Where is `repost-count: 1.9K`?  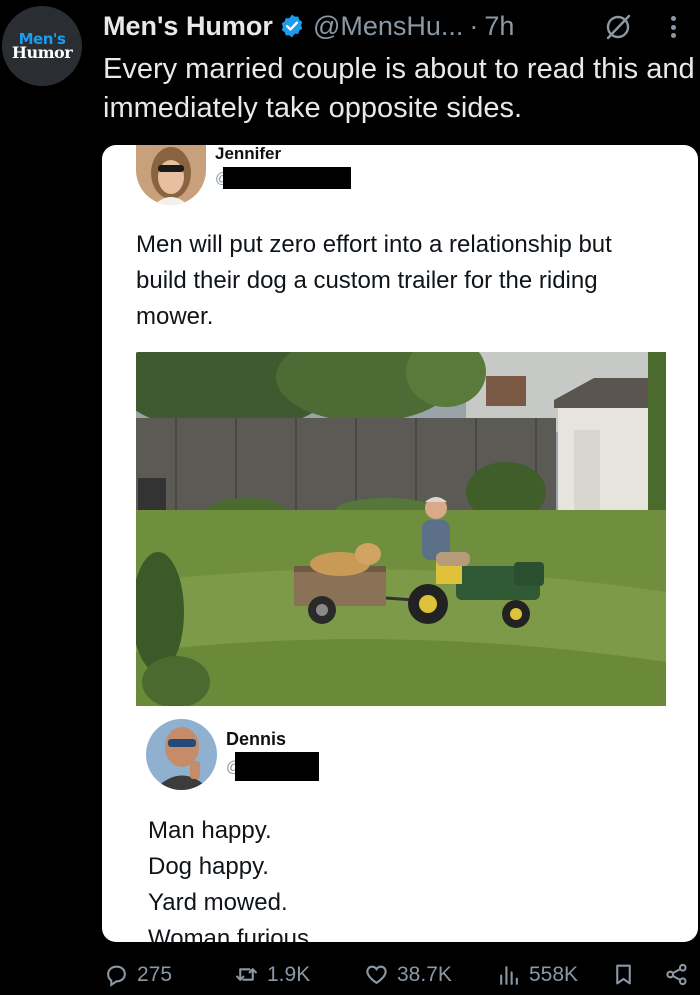
repost-count: 1.9K is located at coordinates (289, 974).